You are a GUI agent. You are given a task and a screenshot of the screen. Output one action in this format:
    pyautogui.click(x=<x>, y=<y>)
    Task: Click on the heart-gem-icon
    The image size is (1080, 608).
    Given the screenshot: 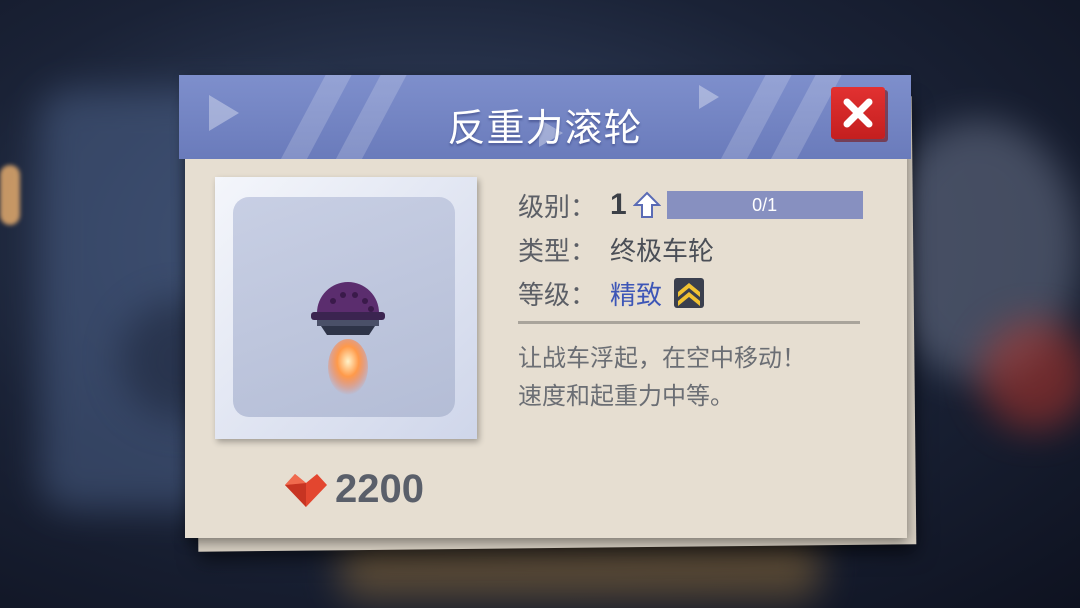 What is the action you would take?
    pyautogui.click(x=306, y=490)
    